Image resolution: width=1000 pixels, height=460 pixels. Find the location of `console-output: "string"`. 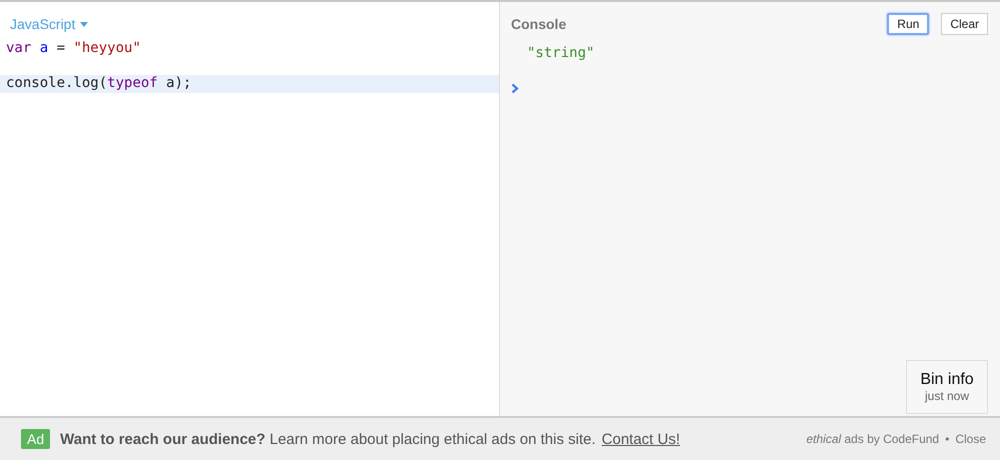

console-output: "string" is located at coordinates (561, 53).